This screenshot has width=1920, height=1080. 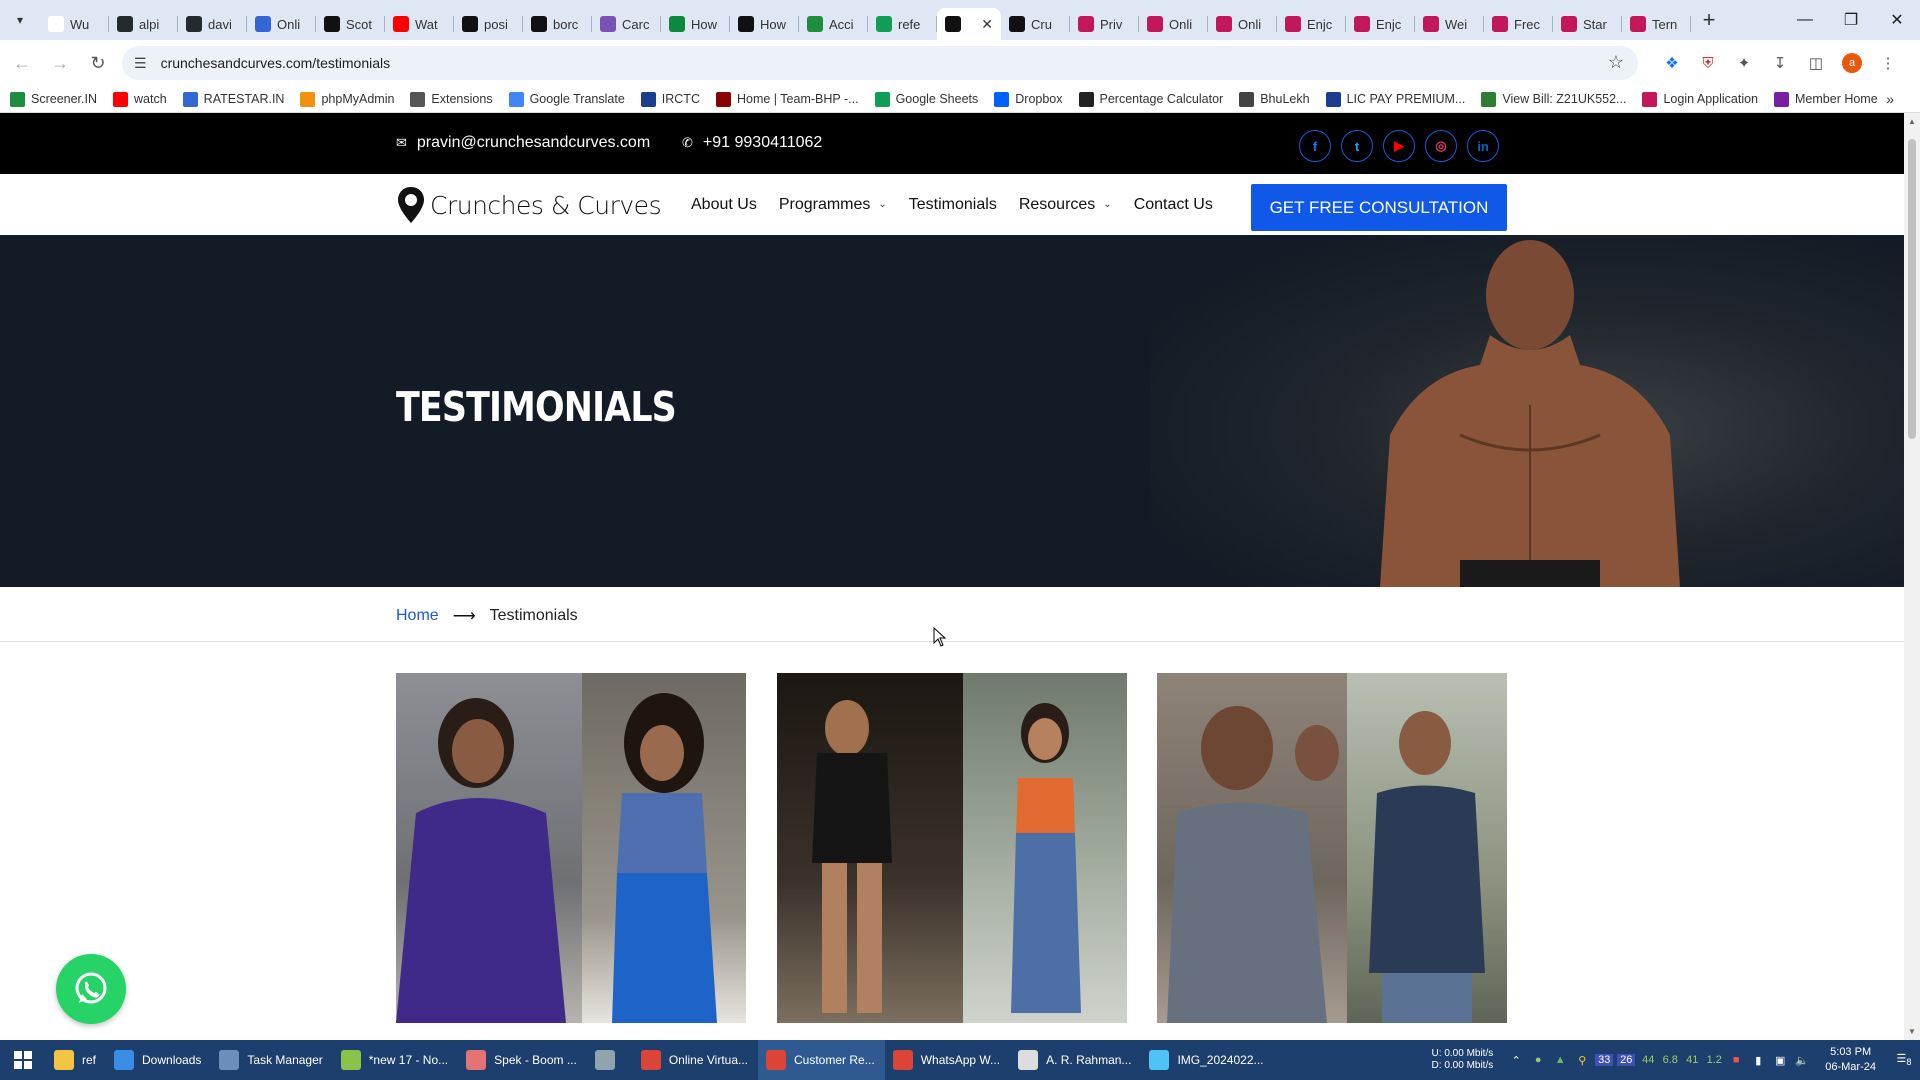 I want to click on taskbar-app: Task Manager, so click(x=271, y=1060).